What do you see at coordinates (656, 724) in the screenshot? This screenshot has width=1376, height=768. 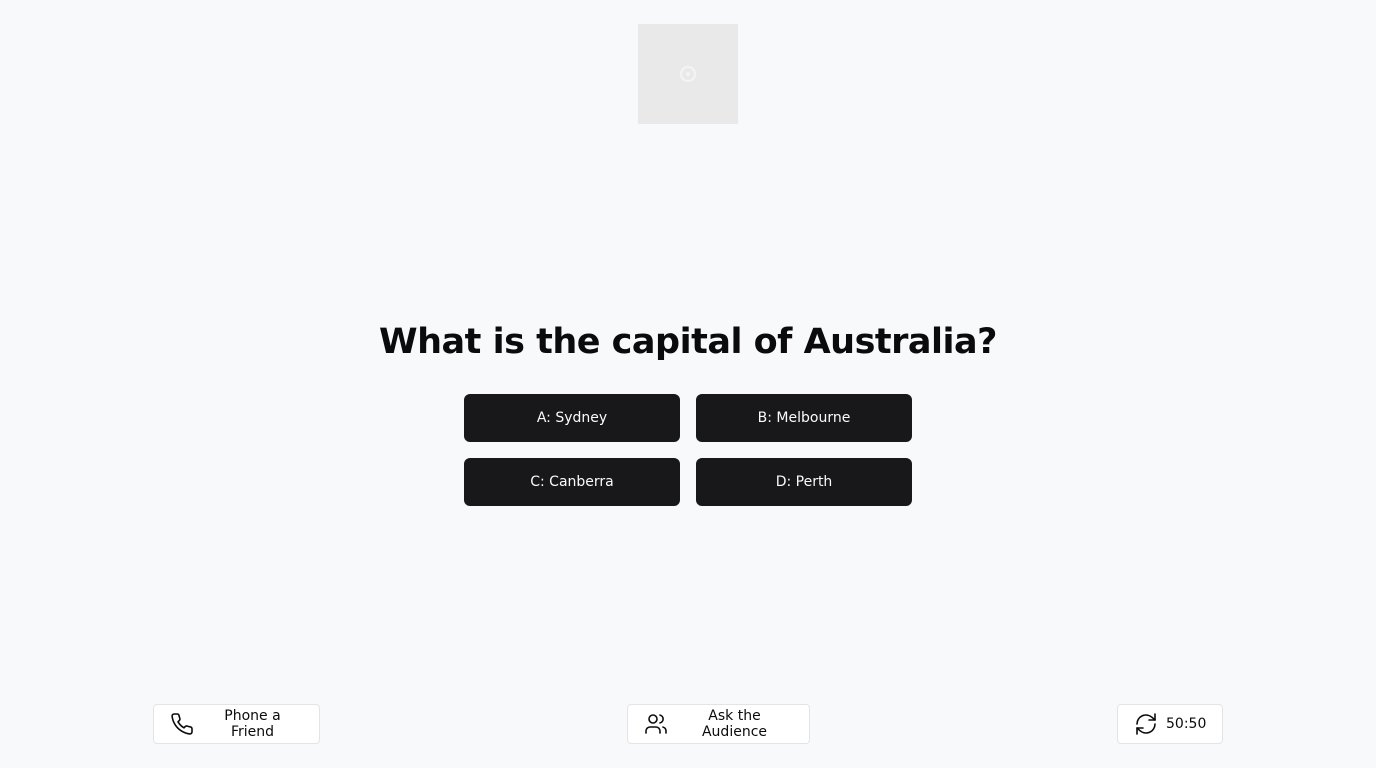 I see `users-icon` at bounding box center [656, 724].